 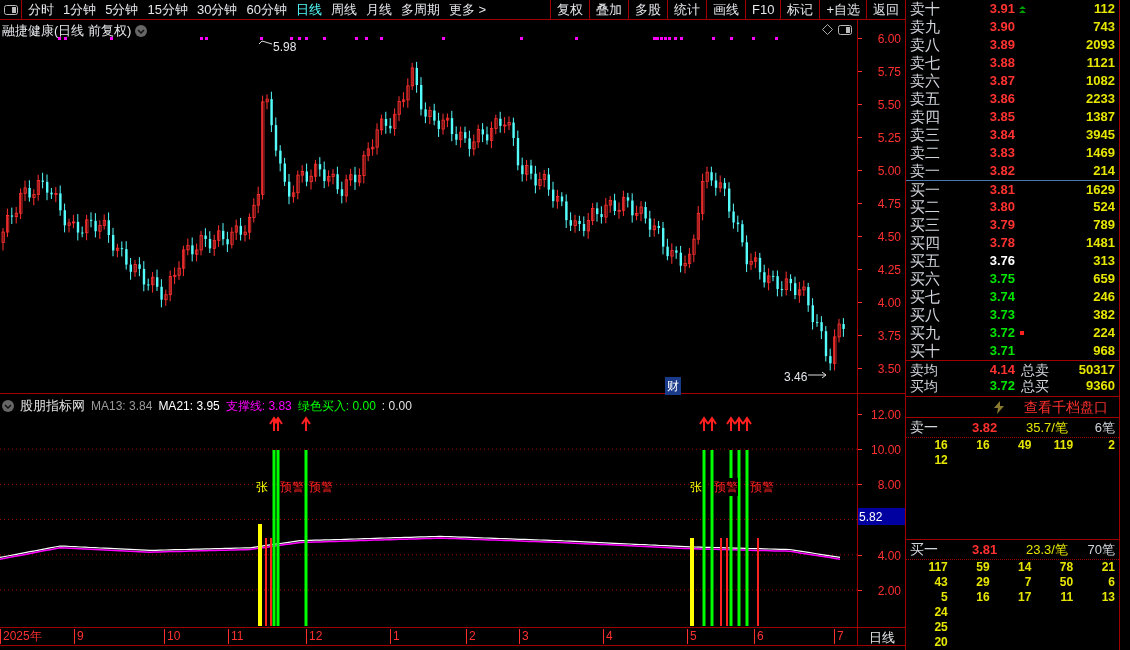 What do you see at coordinates (308, 10) in the screenshot?
I see `period-tab: 日线` at bounding box center [308, 10].